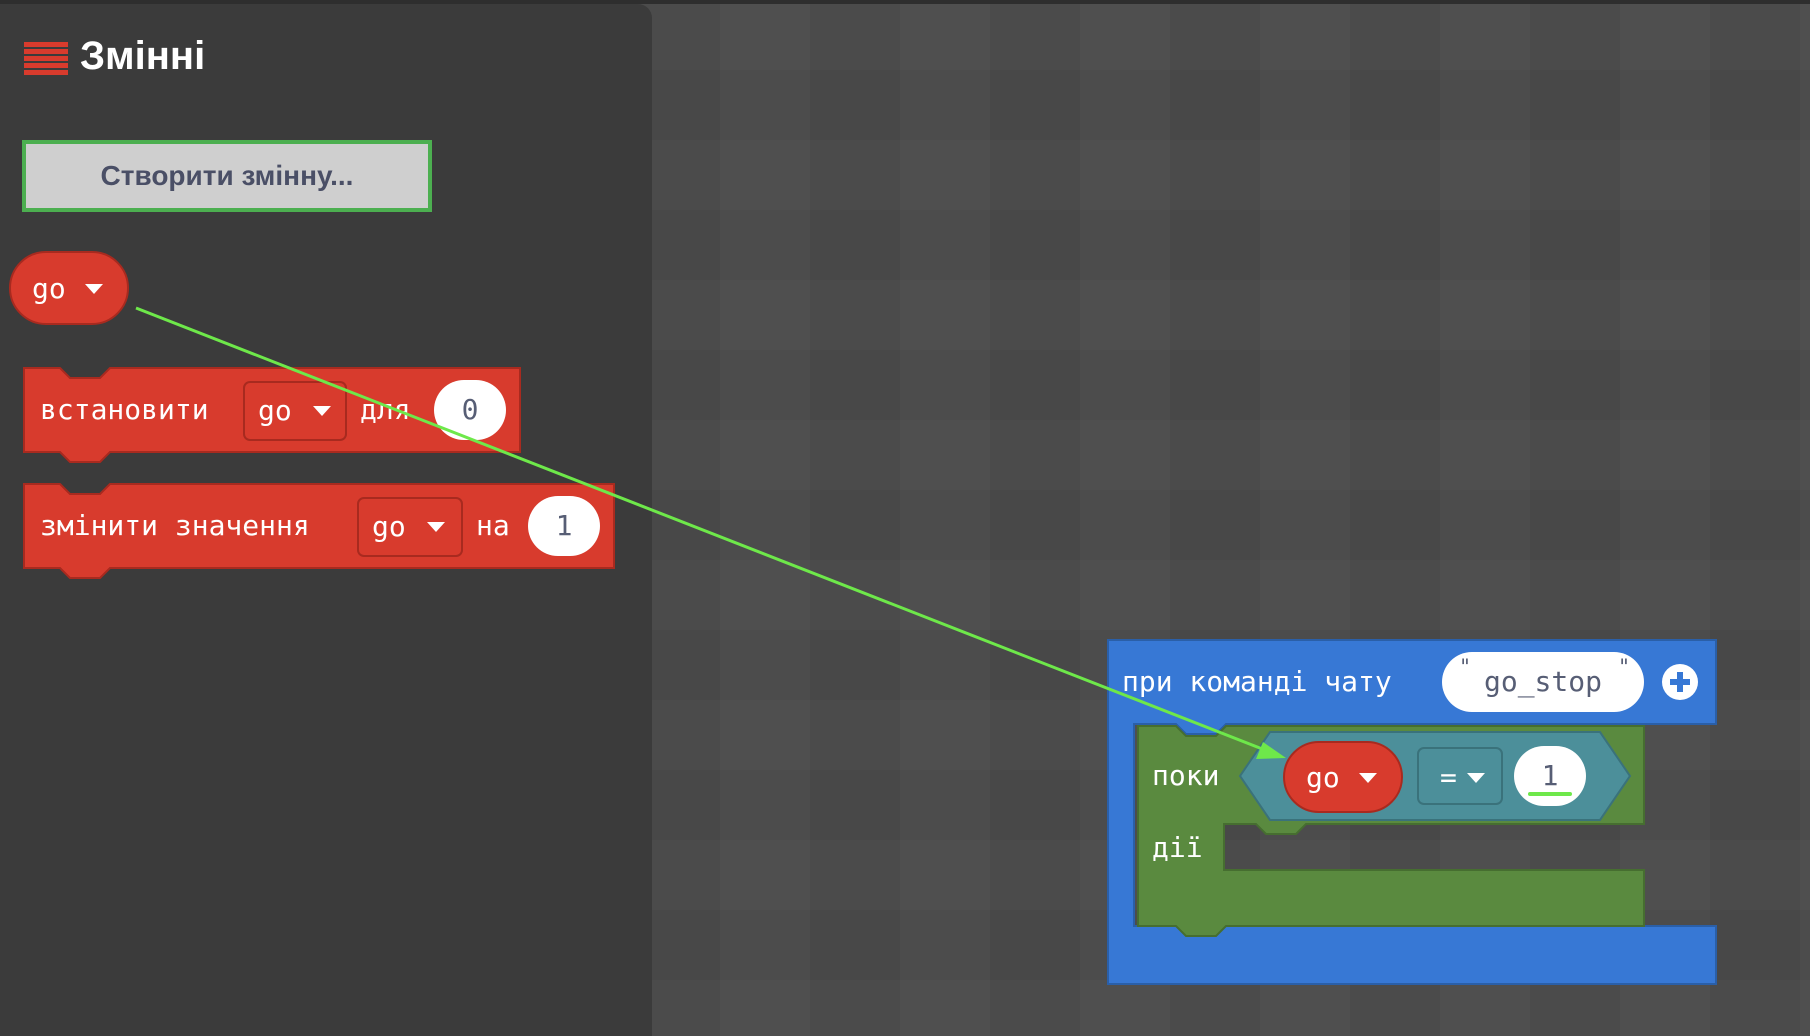  I want to click on set-value-input: 0, so click(470, 410).